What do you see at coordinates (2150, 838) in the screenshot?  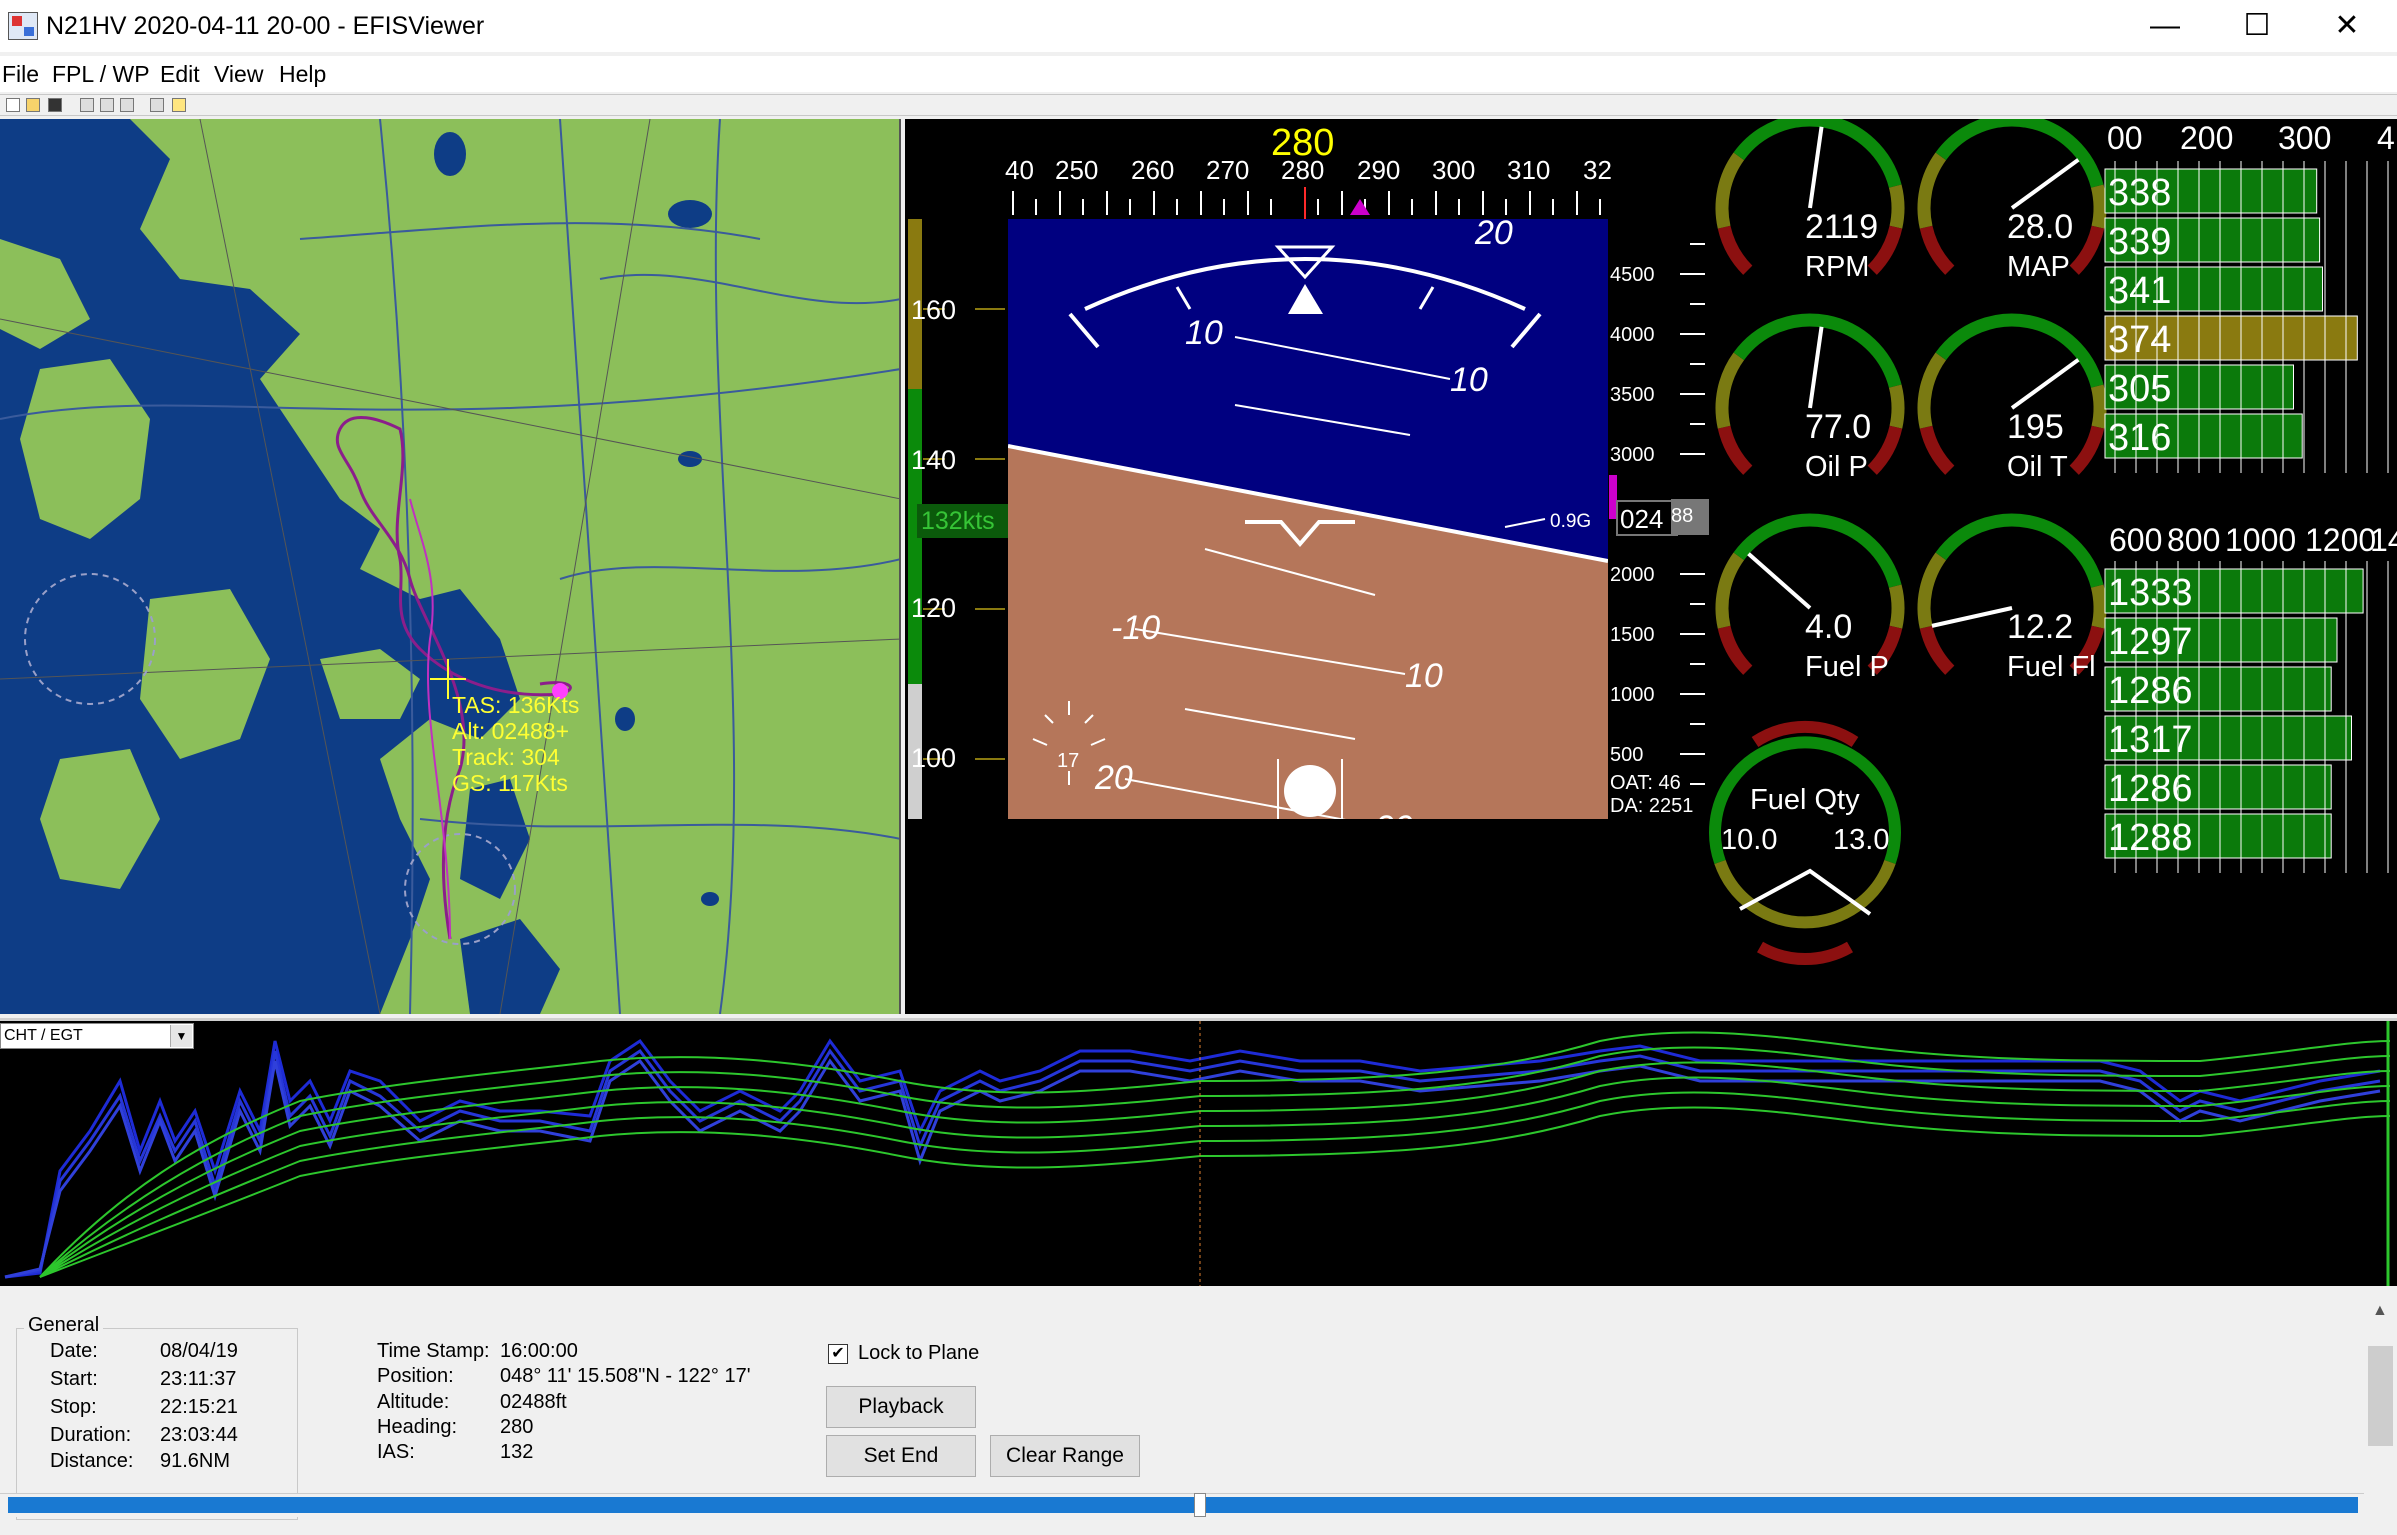 I see `egt-bars-value: 1288` at bounding box center [2150, 838].